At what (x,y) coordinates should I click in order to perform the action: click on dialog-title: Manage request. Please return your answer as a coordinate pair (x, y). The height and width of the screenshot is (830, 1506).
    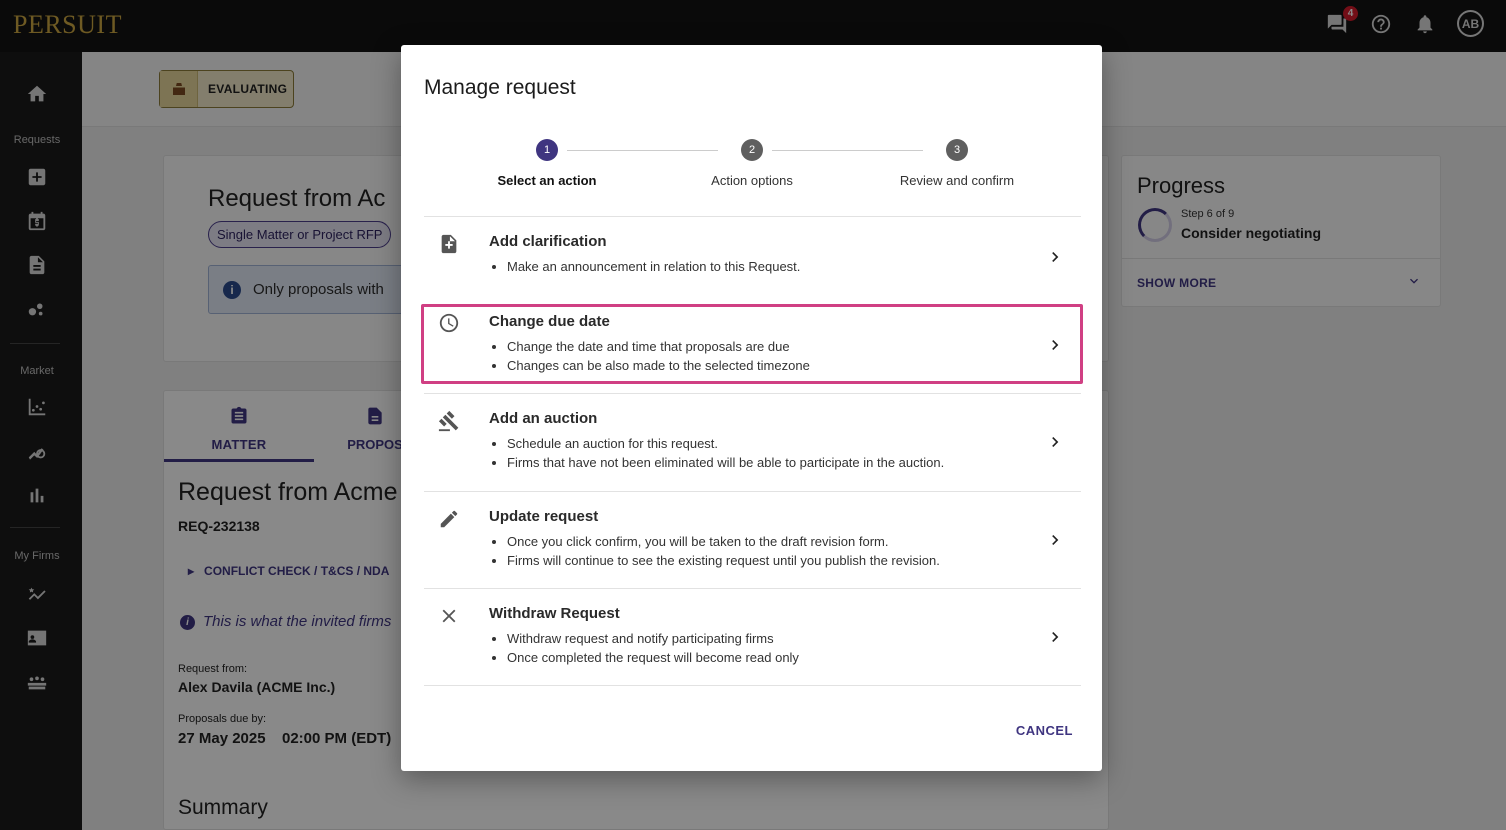
    Looking at the image, I should click on (500, 87).